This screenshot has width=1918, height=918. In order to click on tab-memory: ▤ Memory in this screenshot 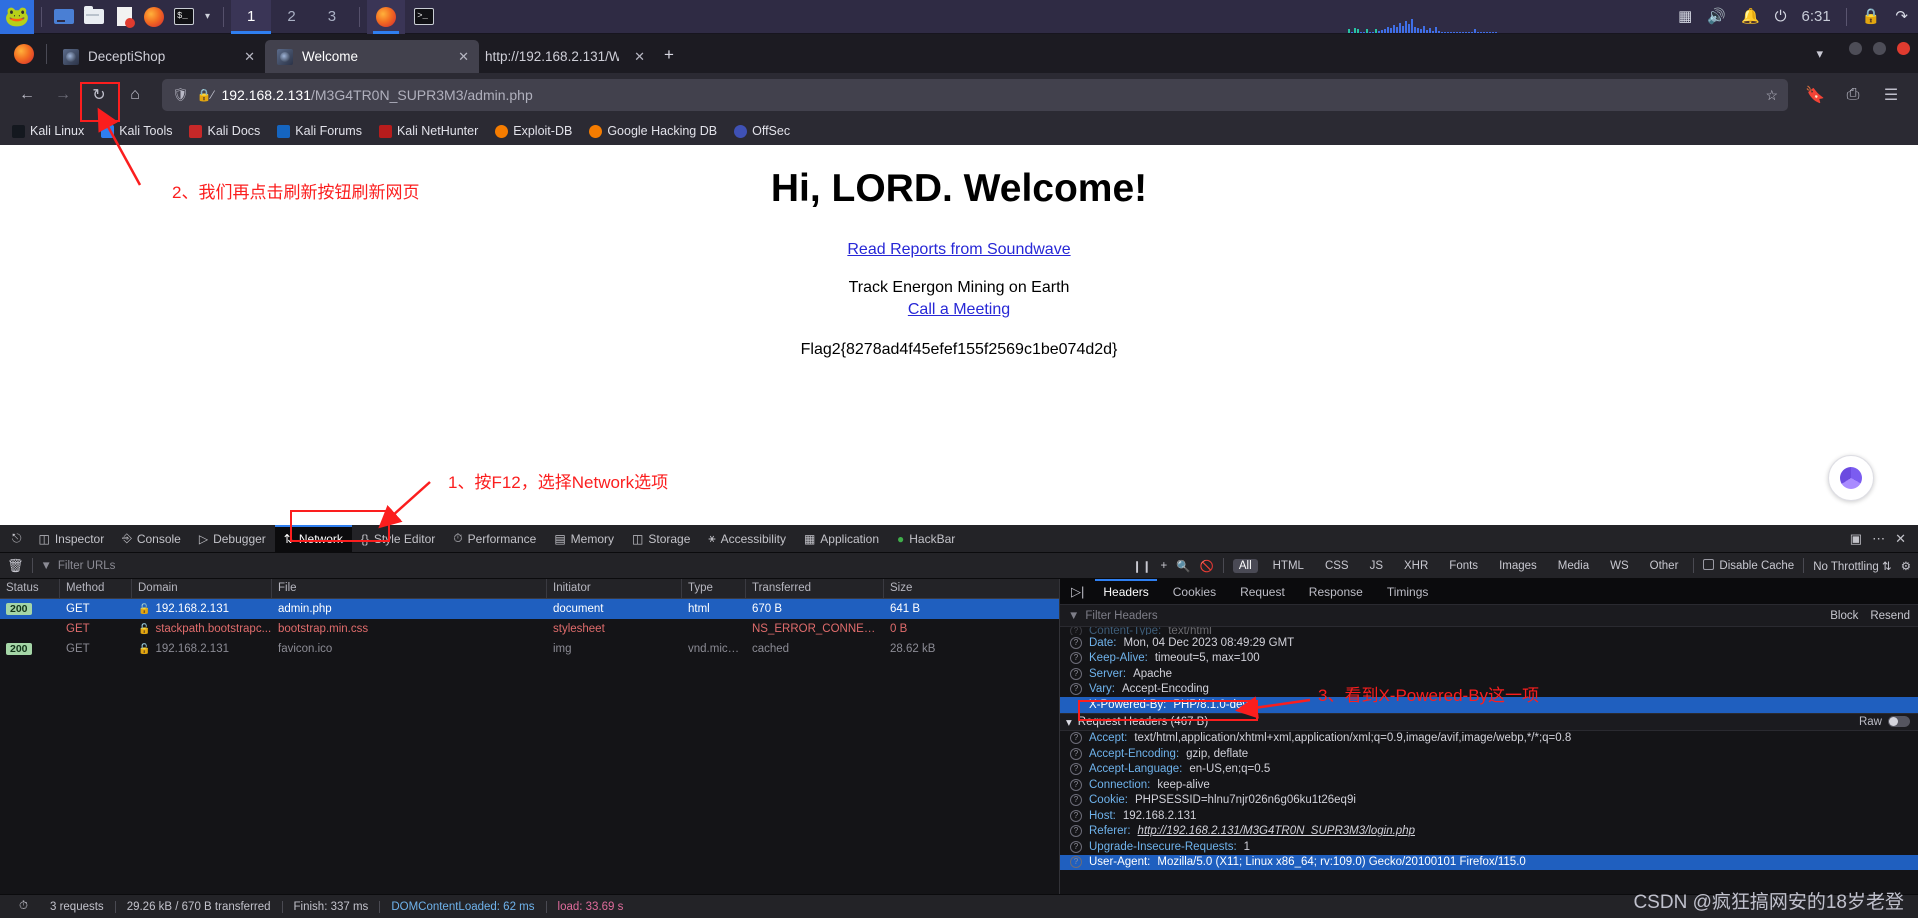, I will do `click(584, 539)`.